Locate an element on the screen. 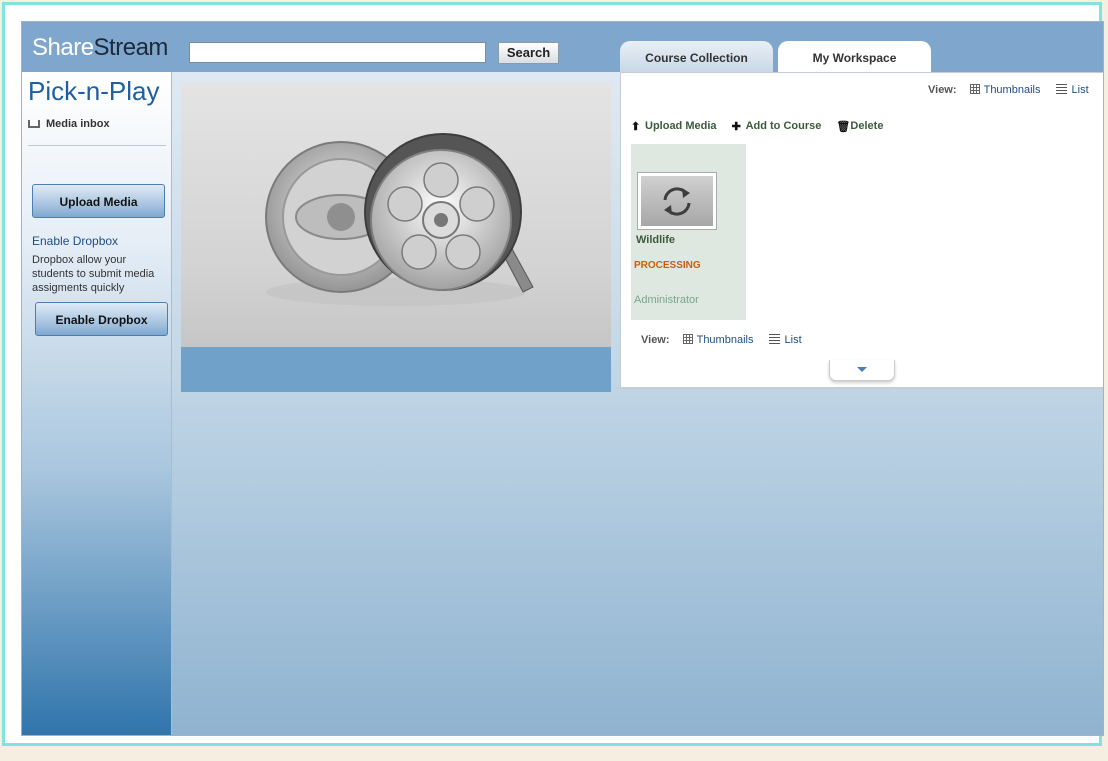  upload-media-label: Upload Media is located at coordinates (681, 126).